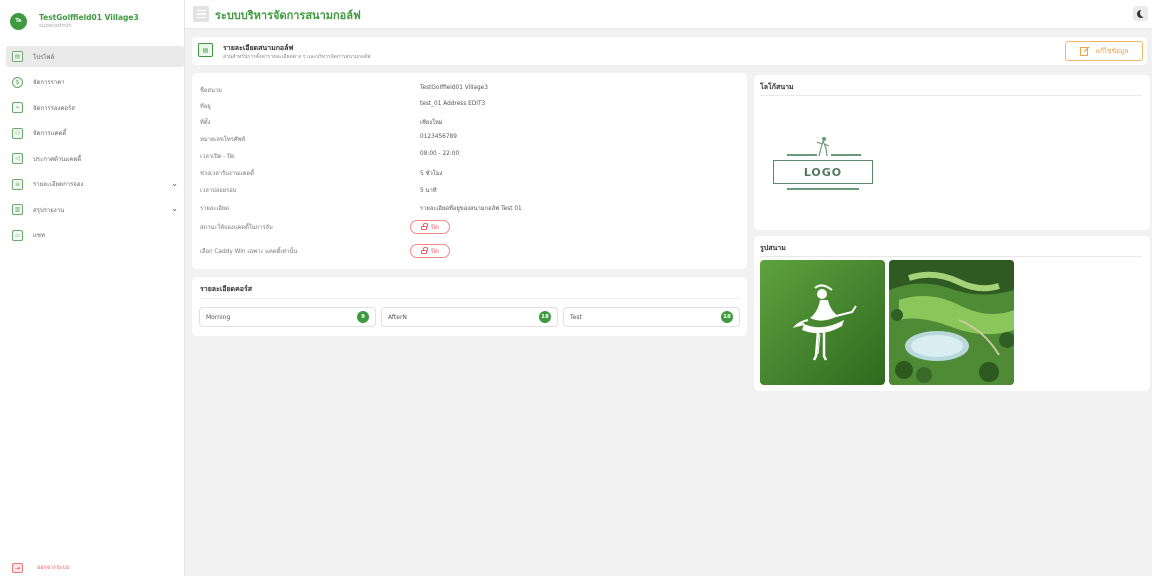 The height and width of the screenshot is (576, 1152). I want to click on info-value: TestGolffield01 Village3, so click(454, 88).